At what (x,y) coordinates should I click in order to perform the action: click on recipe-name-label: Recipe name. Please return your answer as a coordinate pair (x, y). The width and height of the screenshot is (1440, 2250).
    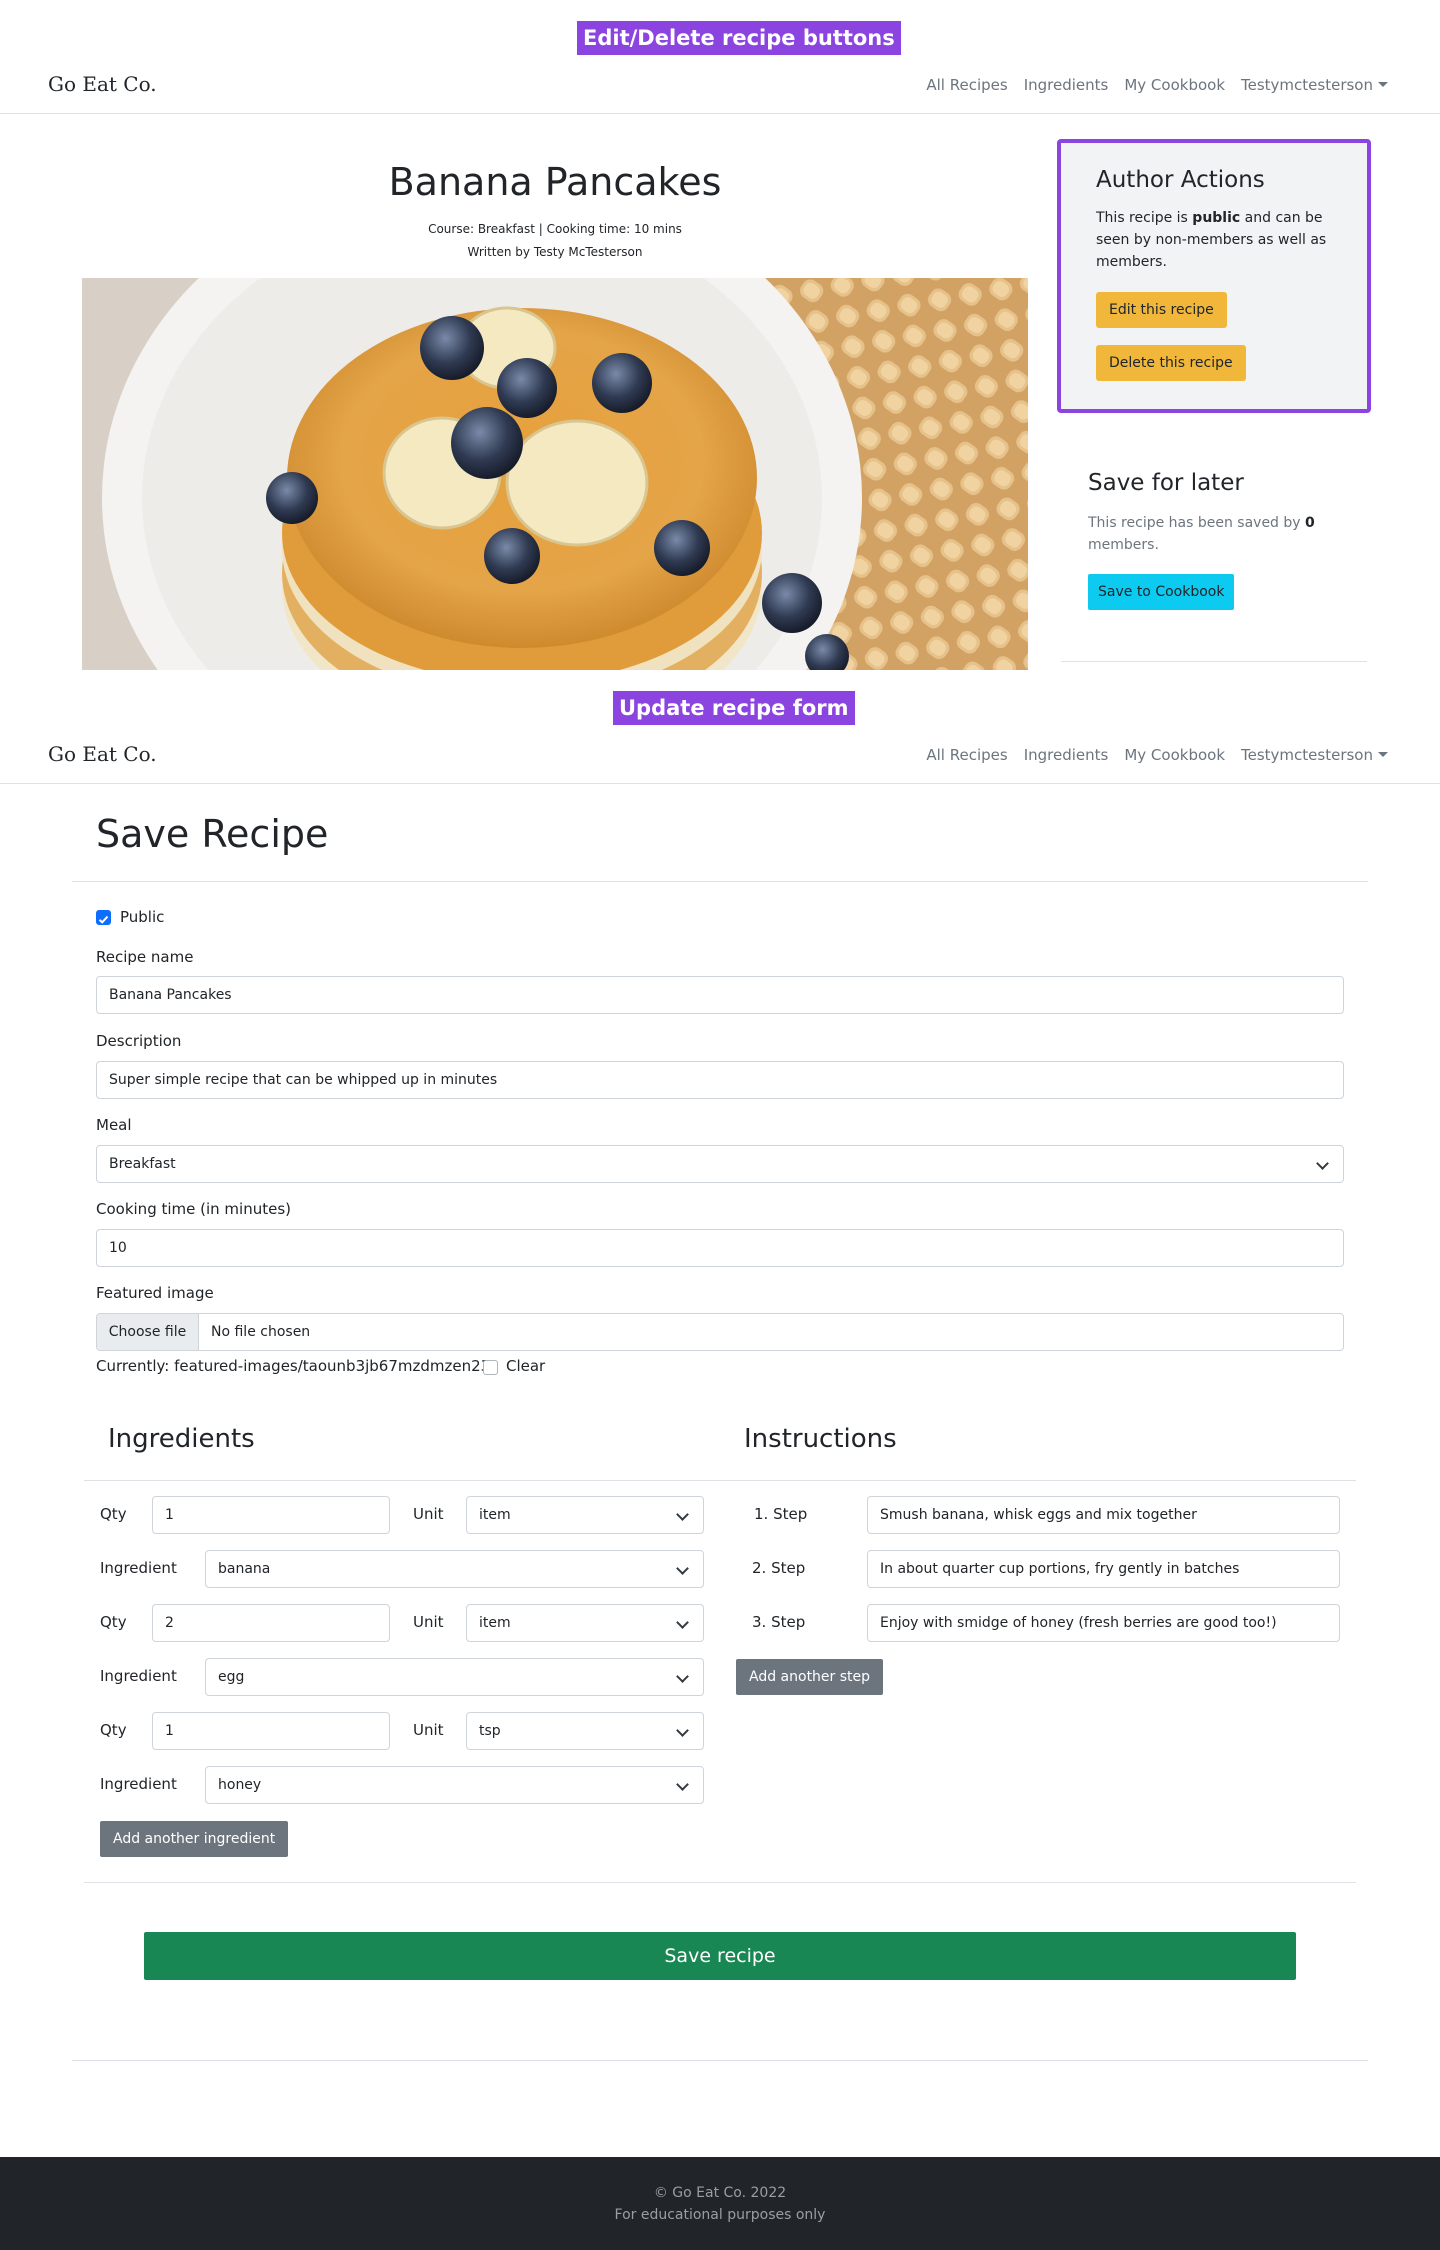
    Looking at the image, I should click on (145, 957).